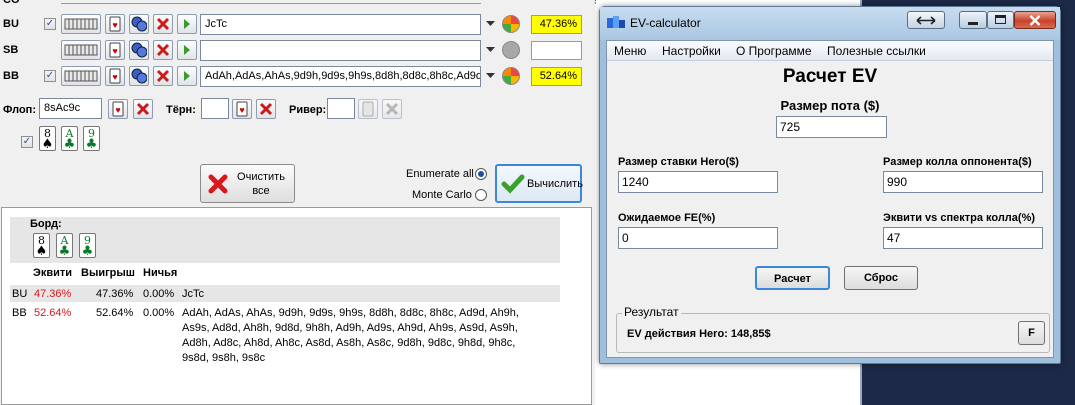  I want to click on ev-window-title: EV-calculator, so click(665, 23).